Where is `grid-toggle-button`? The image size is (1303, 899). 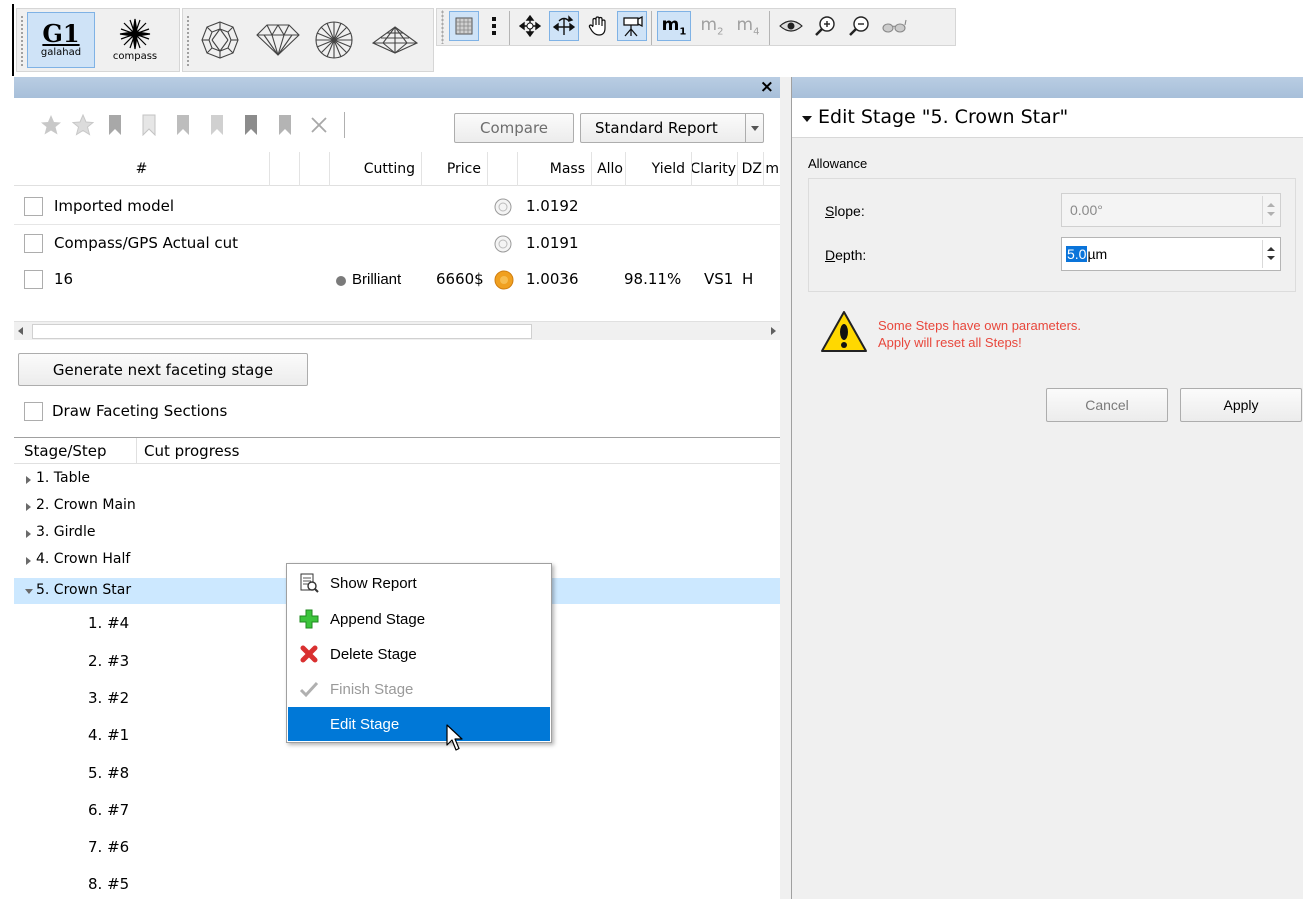
grid-toggle-button is located at coordinates (464, 26).